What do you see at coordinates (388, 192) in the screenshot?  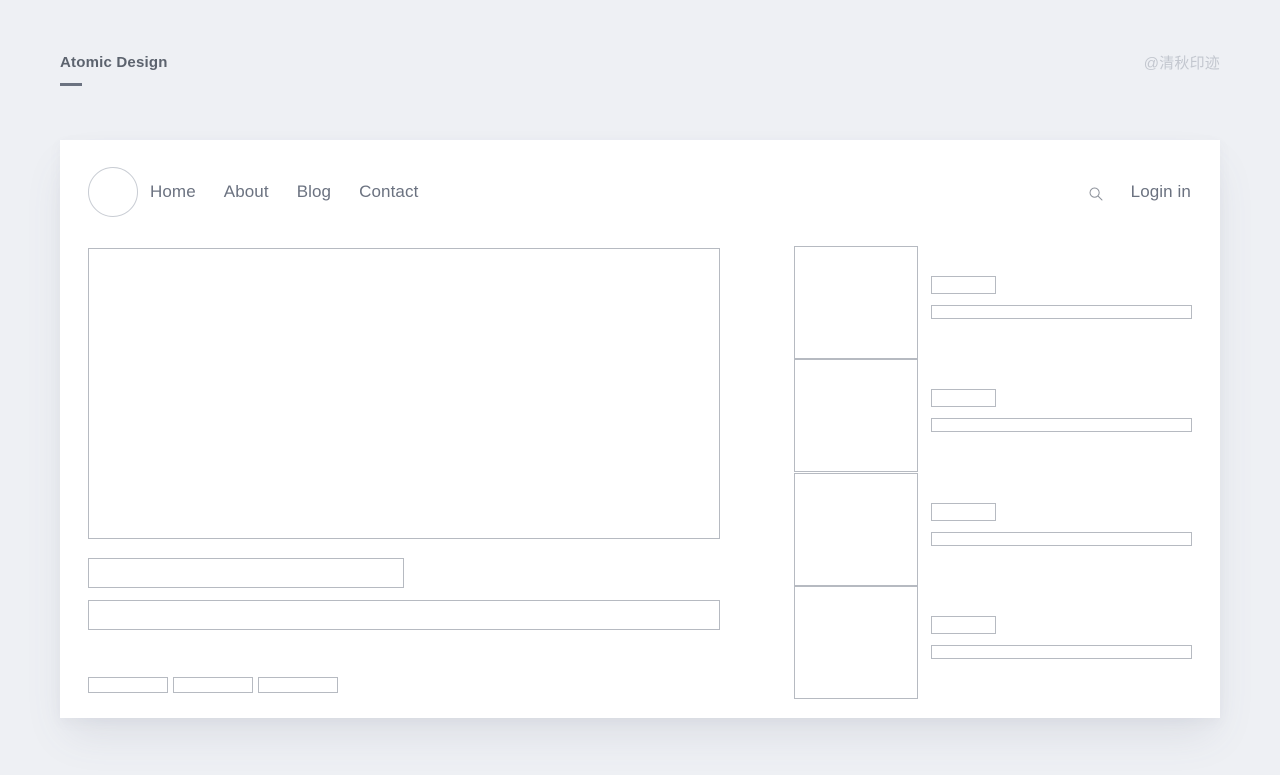 I see `nav-link-contact: Contact` at bounding box center [388, 192].